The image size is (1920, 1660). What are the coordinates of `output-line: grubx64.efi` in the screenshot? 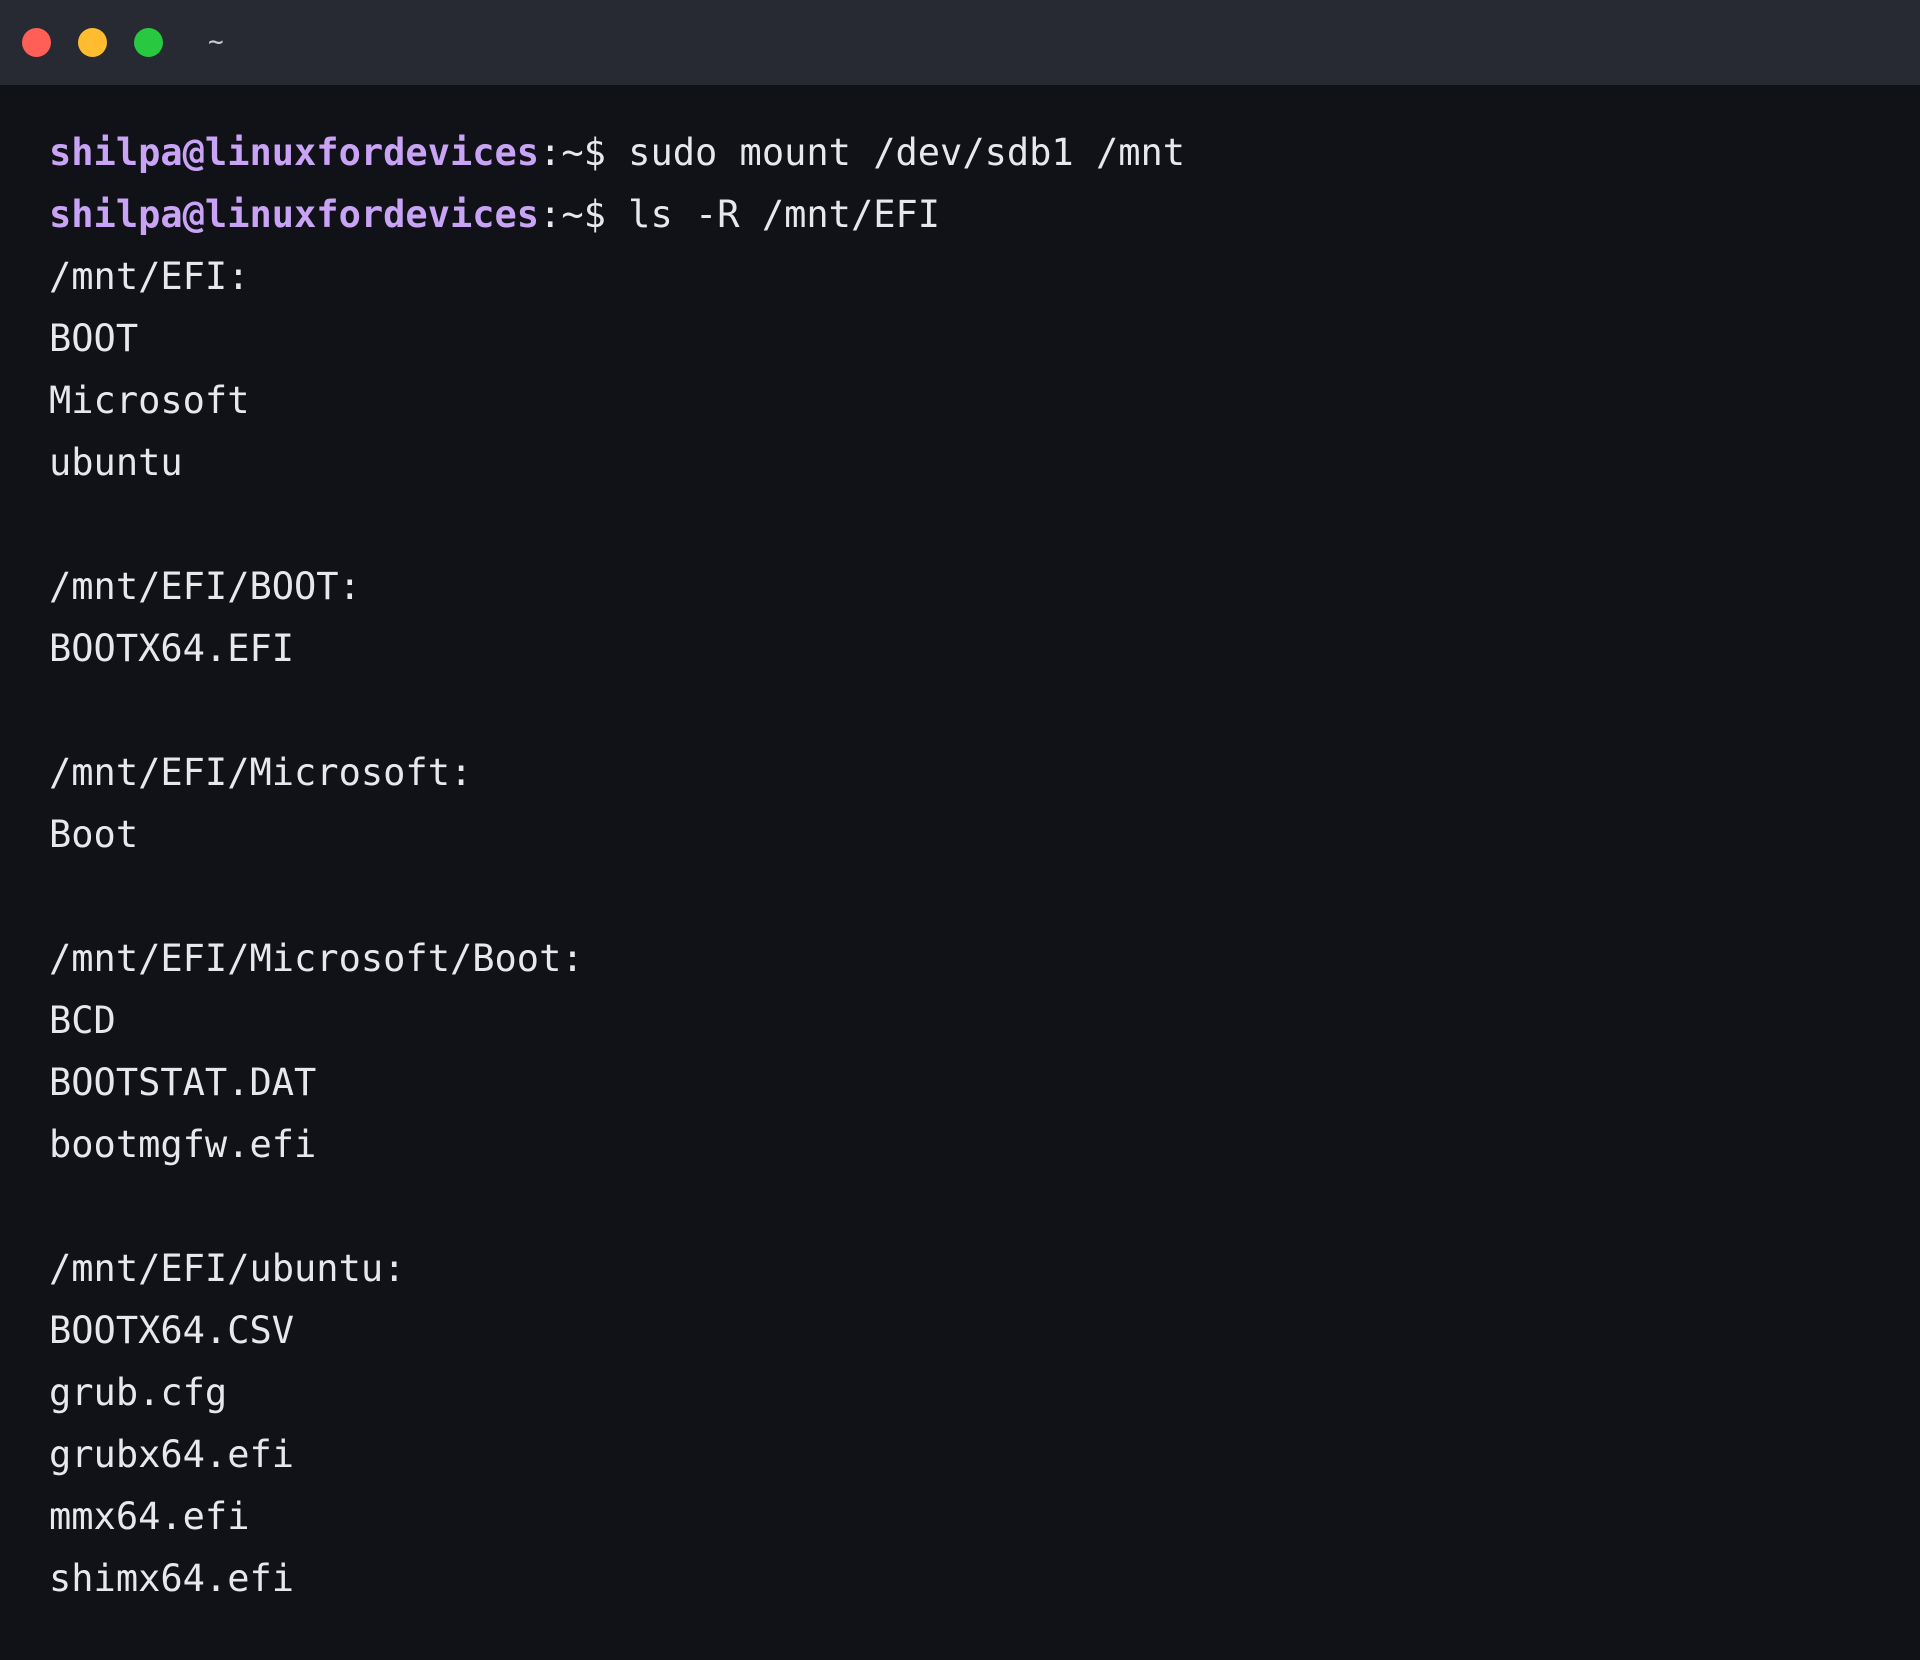 It's located at (172, 1454).